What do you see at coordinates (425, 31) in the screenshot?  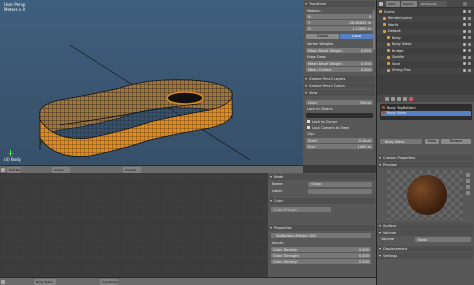 I see `outliner-item: Default` at bounding box center [425, 31].